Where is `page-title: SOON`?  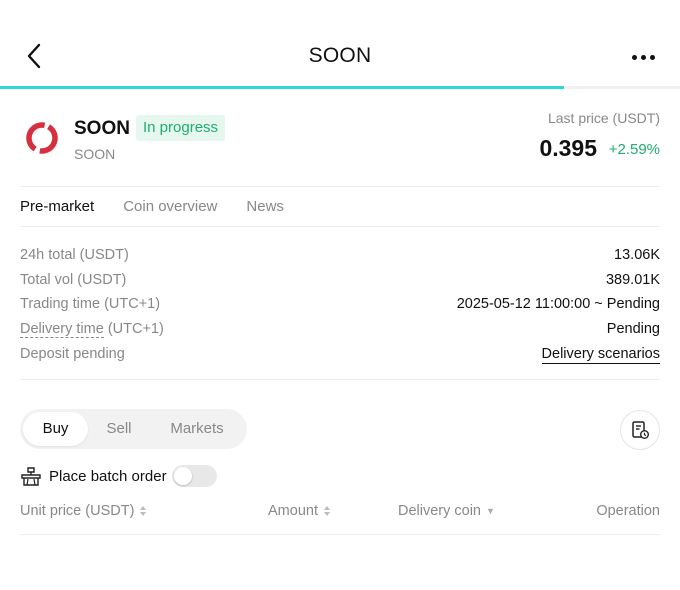 page-title: SOON is located at coordinates (340, 55).